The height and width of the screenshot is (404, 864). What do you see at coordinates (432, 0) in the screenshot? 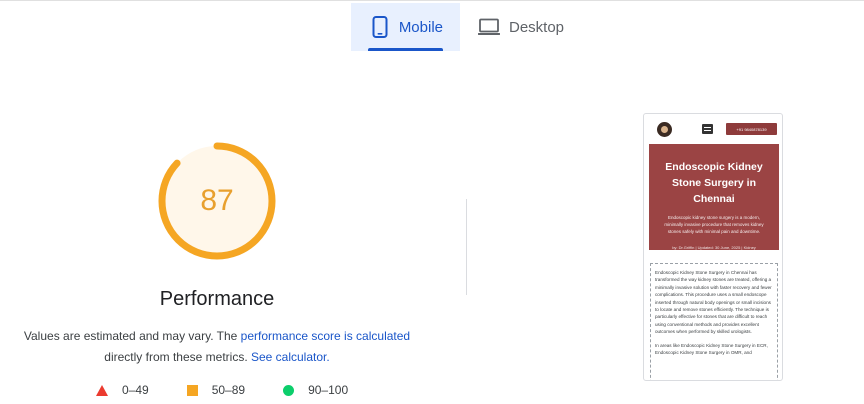
I see `top-border` at bounding box center [432, 0].